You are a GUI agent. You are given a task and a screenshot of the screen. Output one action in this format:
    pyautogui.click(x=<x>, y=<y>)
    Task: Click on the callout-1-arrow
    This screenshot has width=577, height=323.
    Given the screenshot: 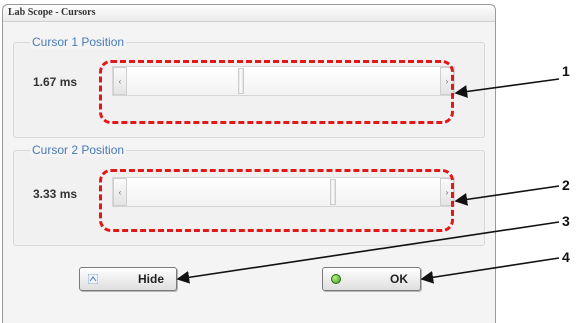 What is the action you would take?
    pyautogui.click(x=507, y=88)
    